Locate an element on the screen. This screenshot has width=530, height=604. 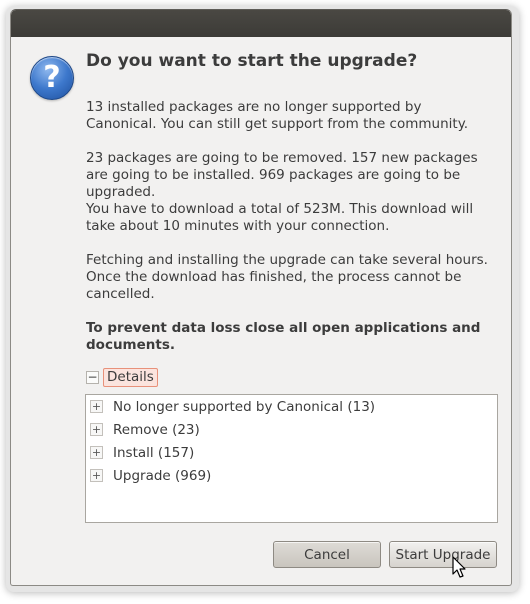
tree-row-upgrade: + Upgrade (969) is located at coordinates (291, 475).